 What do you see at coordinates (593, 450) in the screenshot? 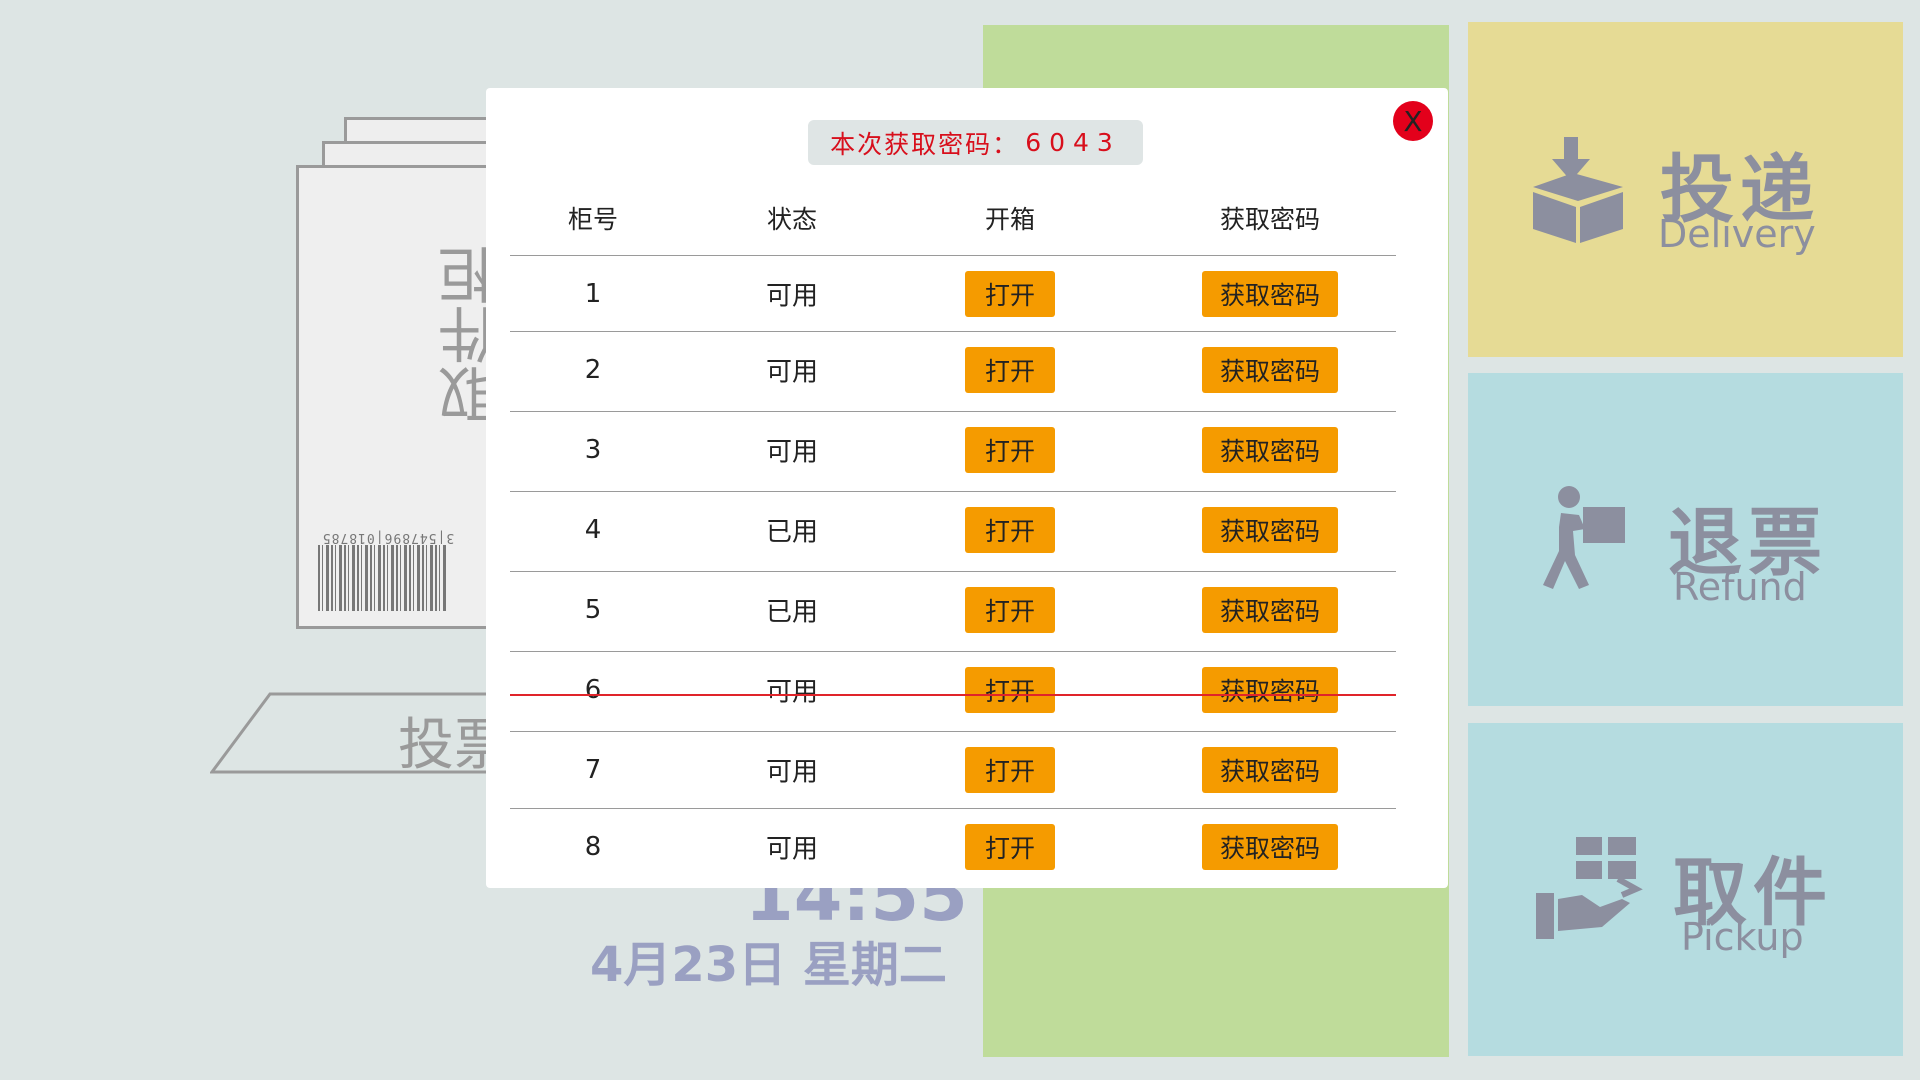
I see `cabinet-no-cell: 3` at bounding box center [593, 450].